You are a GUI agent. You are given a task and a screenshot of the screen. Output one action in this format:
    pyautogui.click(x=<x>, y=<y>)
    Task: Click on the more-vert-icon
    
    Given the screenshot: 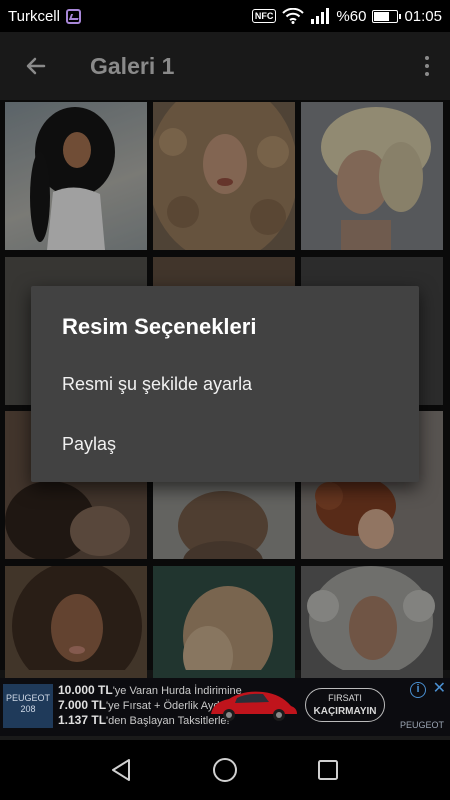 What is the action you would take?
    pyautogui.click(x=427, y=66)
    